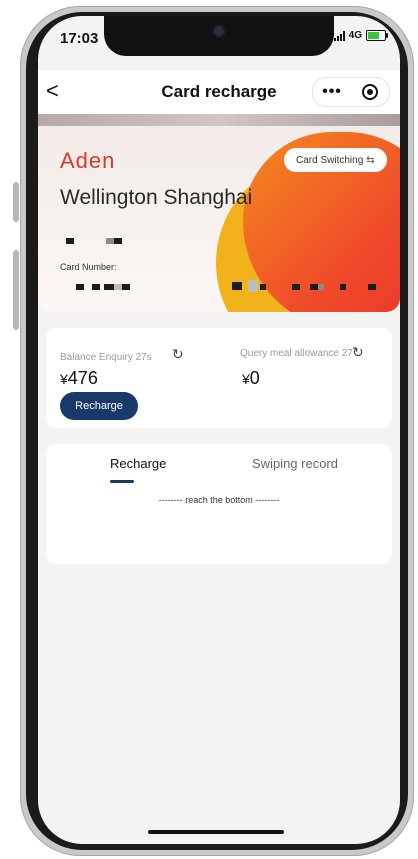 This screenshot has height=859, width=418. I want to click on recharge-button: Recharge, so click(99, 406).